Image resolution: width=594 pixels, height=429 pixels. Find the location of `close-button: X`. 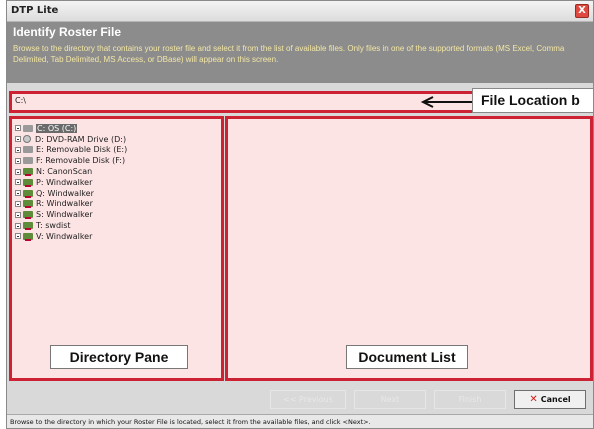

close-button: X is located at coordinates (582, 11).